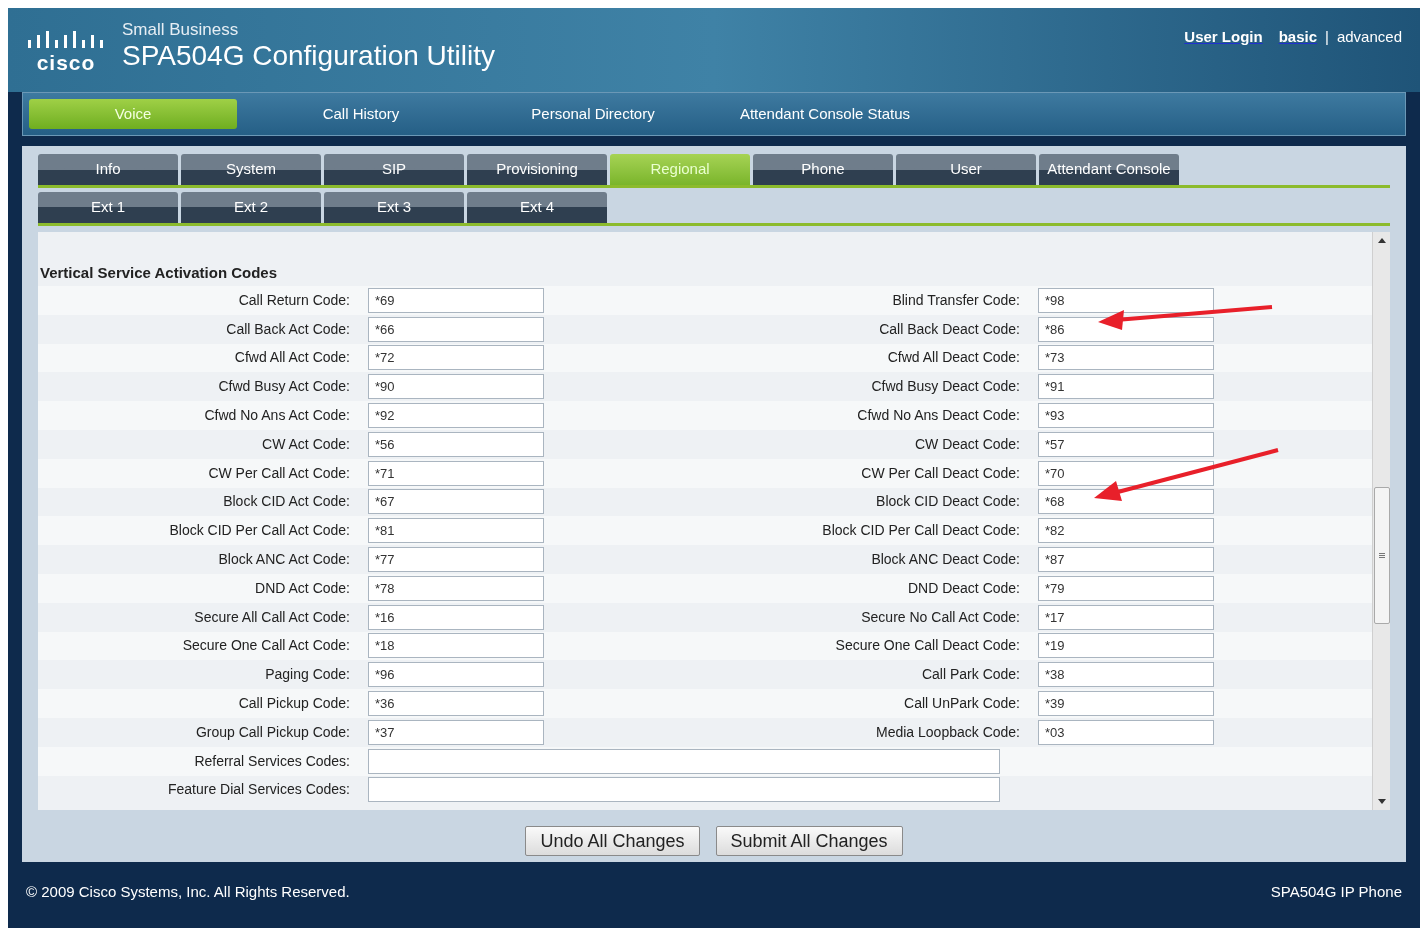 This screenshot has height=928, width=1426. I want to click on input-field: *91, so click(1126, 387).